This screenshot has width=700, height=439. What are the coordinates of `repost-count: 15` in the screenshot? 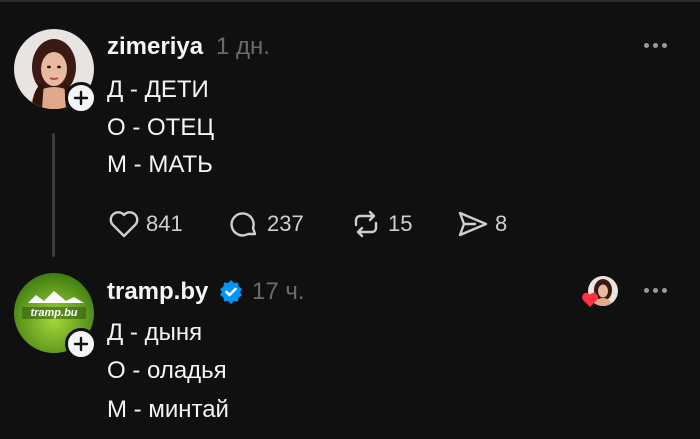 It's located at (400, 223).